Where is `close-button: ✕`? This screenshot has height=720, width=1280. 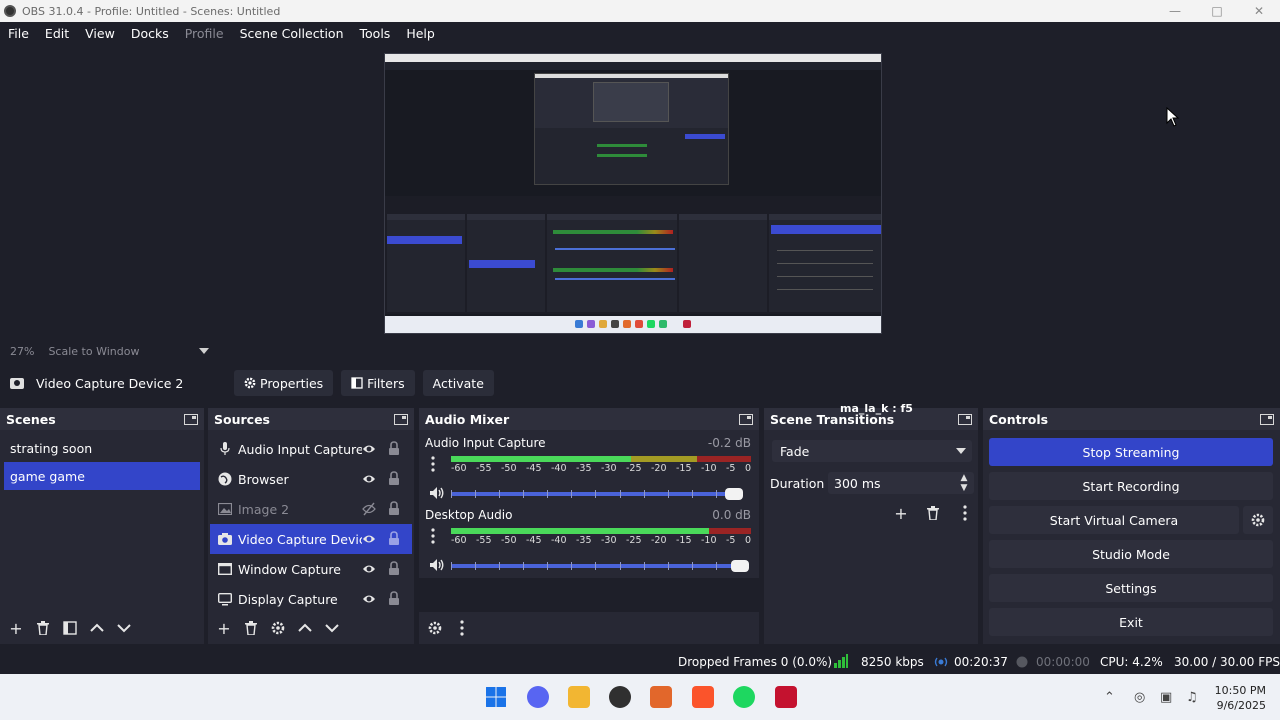 close-button: ✕ is located at coordinates (1259, 11).